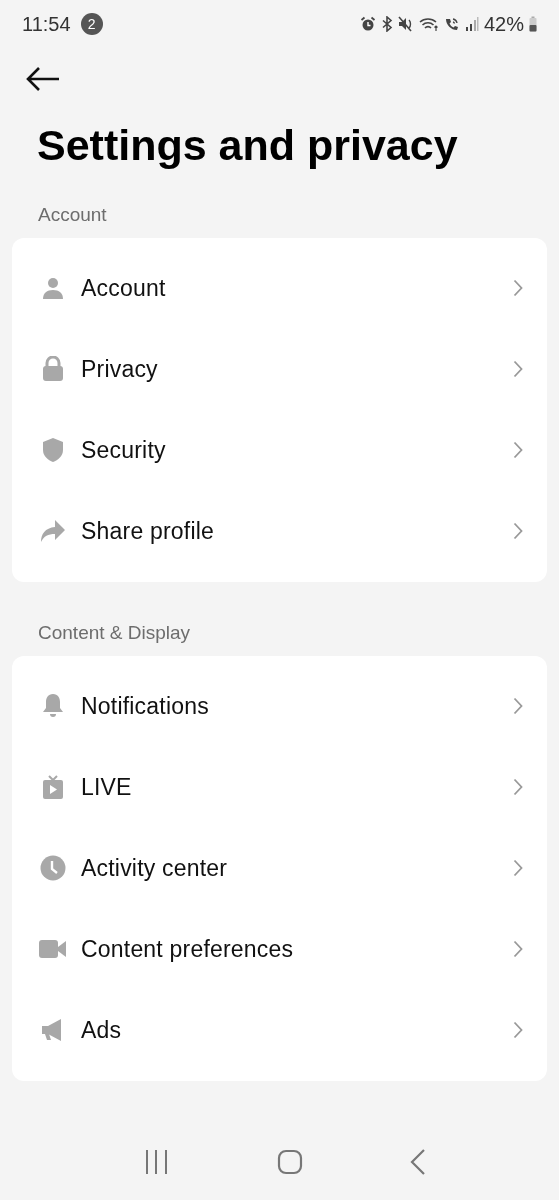  Describe the element at coordinates (53, 787) in the screenshot. I see `tv-play-icon` at that location.